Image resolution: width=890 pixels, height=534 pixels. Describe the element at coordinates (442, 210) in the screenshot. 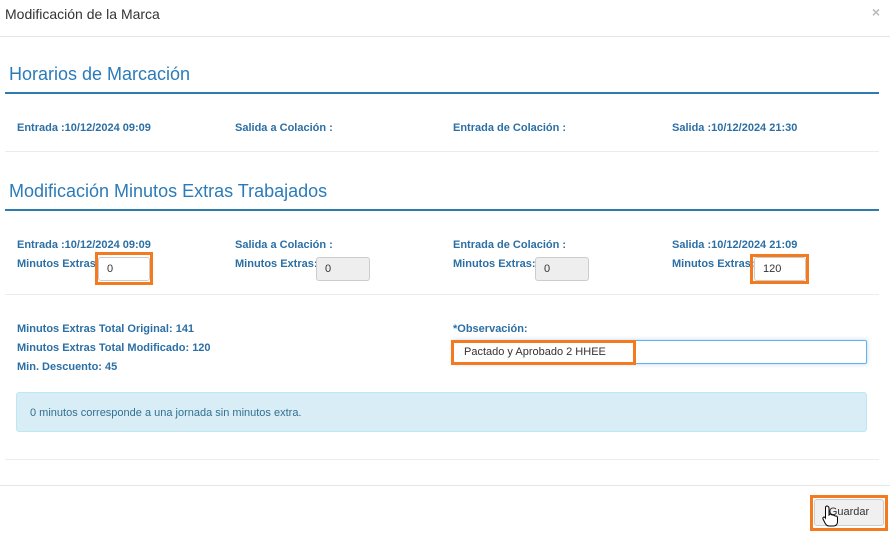

I see `modificacion-divider` at that location.